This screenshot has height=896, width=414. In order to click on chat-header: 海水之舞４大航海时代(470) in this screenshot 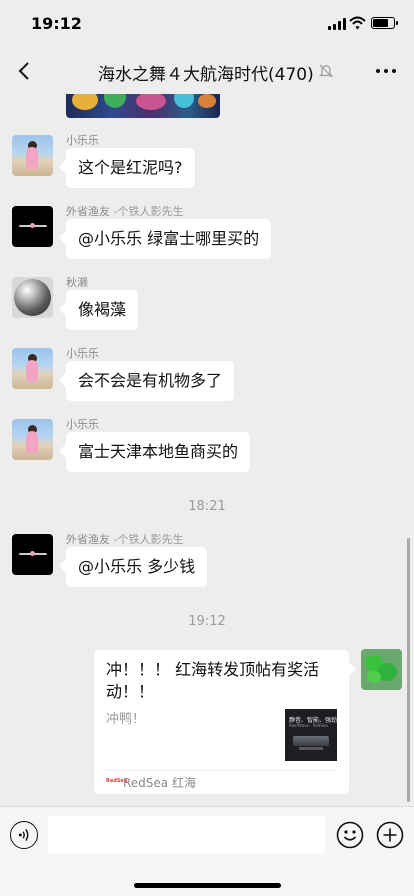, I will do `click(207, 71)`.